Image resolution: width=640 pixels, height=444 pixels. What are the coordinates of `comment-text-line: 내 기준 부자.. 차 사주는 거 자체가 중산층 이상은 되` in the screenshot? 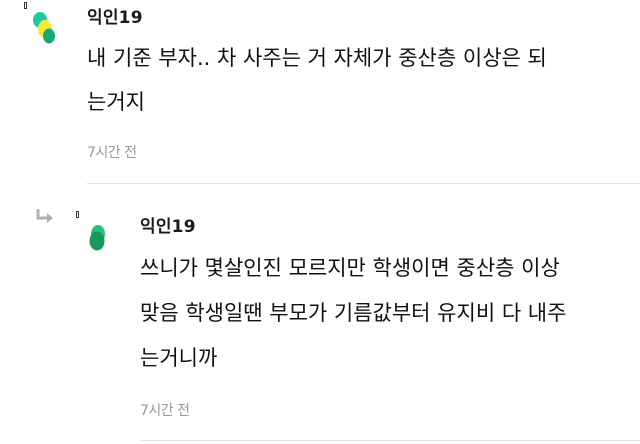 It's located at (317, 58).